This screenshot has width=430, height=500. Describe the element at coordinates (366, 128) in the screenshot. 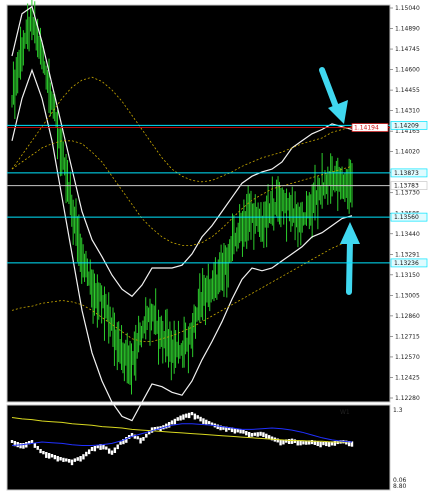

I see `level-tag-label: 1.14194` at that location.